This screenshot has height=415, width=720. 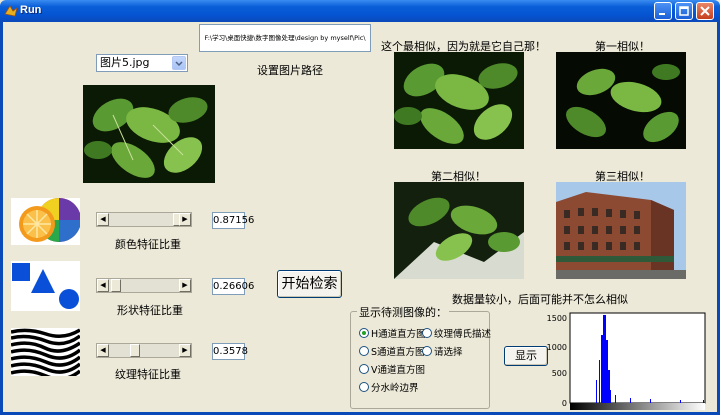 I want to click on query-image, so click(x=149, y=134).